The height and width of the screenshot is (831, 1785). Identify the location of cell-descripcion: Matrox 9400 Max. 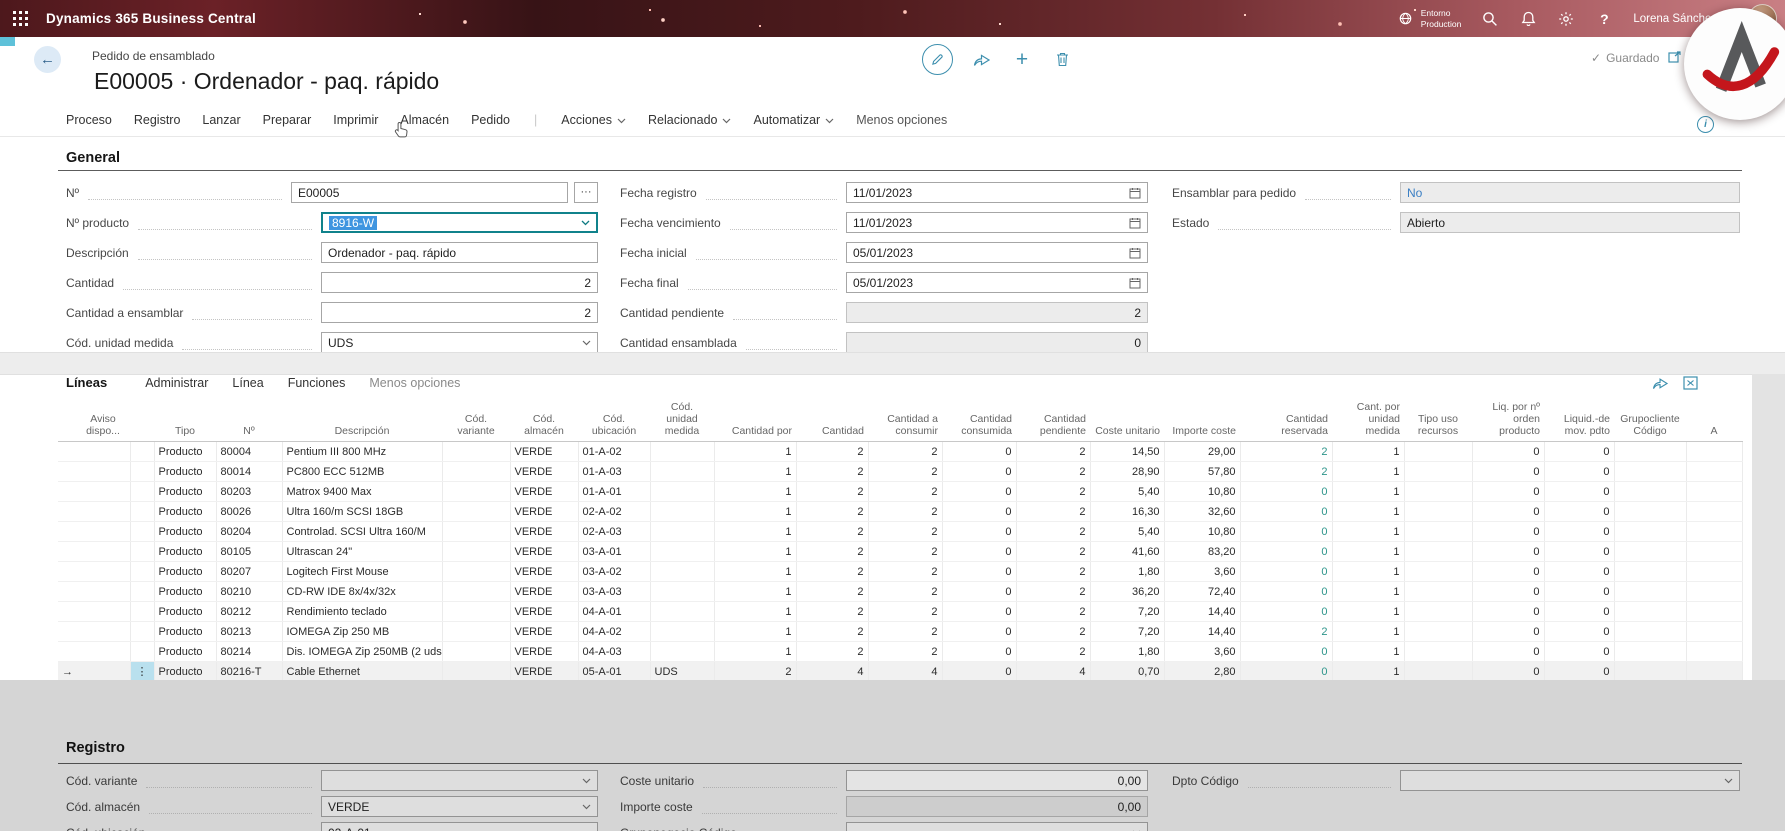
(362, 492).